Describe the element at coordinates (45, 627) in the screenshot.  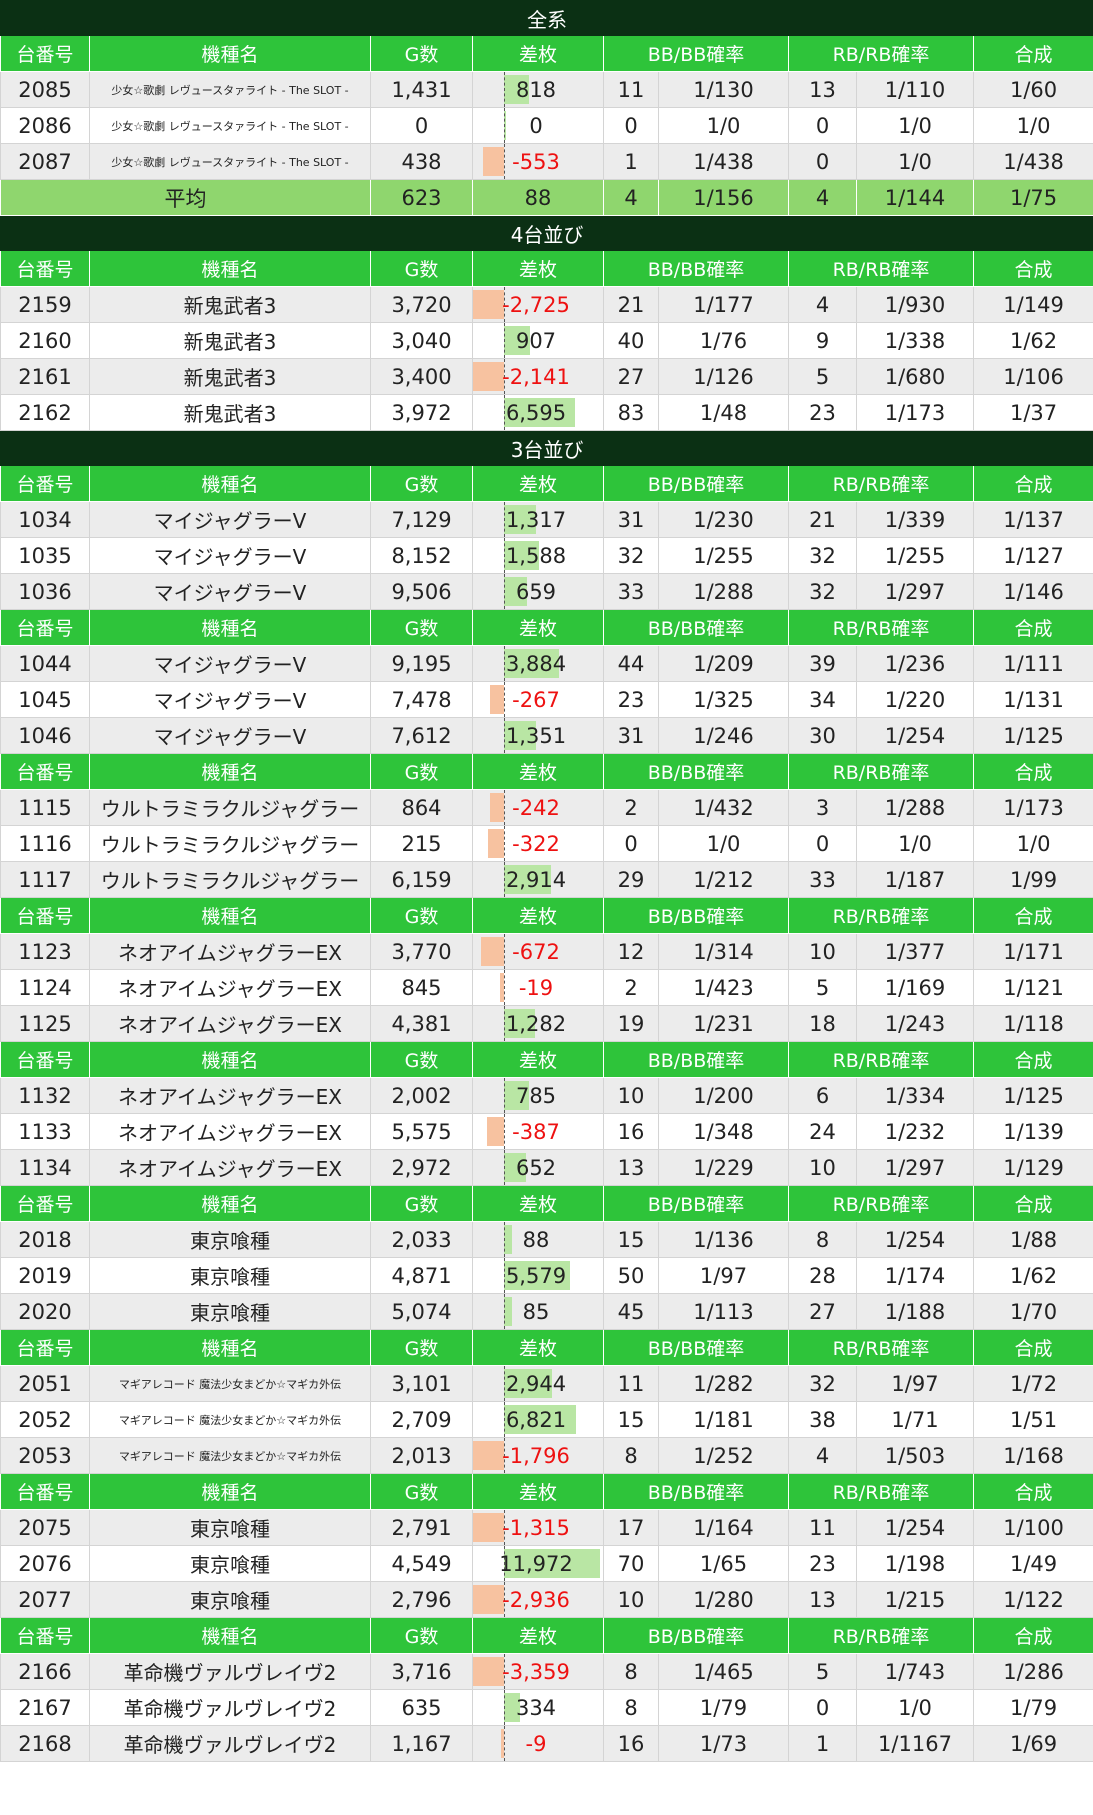
I see `header-machine-no: 台番号` at that location.